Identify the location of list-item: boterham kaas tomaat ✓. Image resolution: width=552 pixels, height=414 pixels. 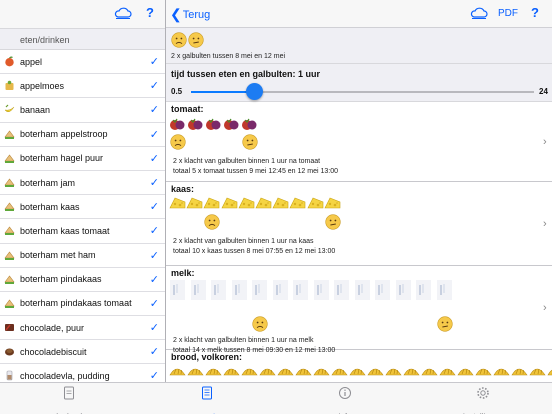
(82, 231).